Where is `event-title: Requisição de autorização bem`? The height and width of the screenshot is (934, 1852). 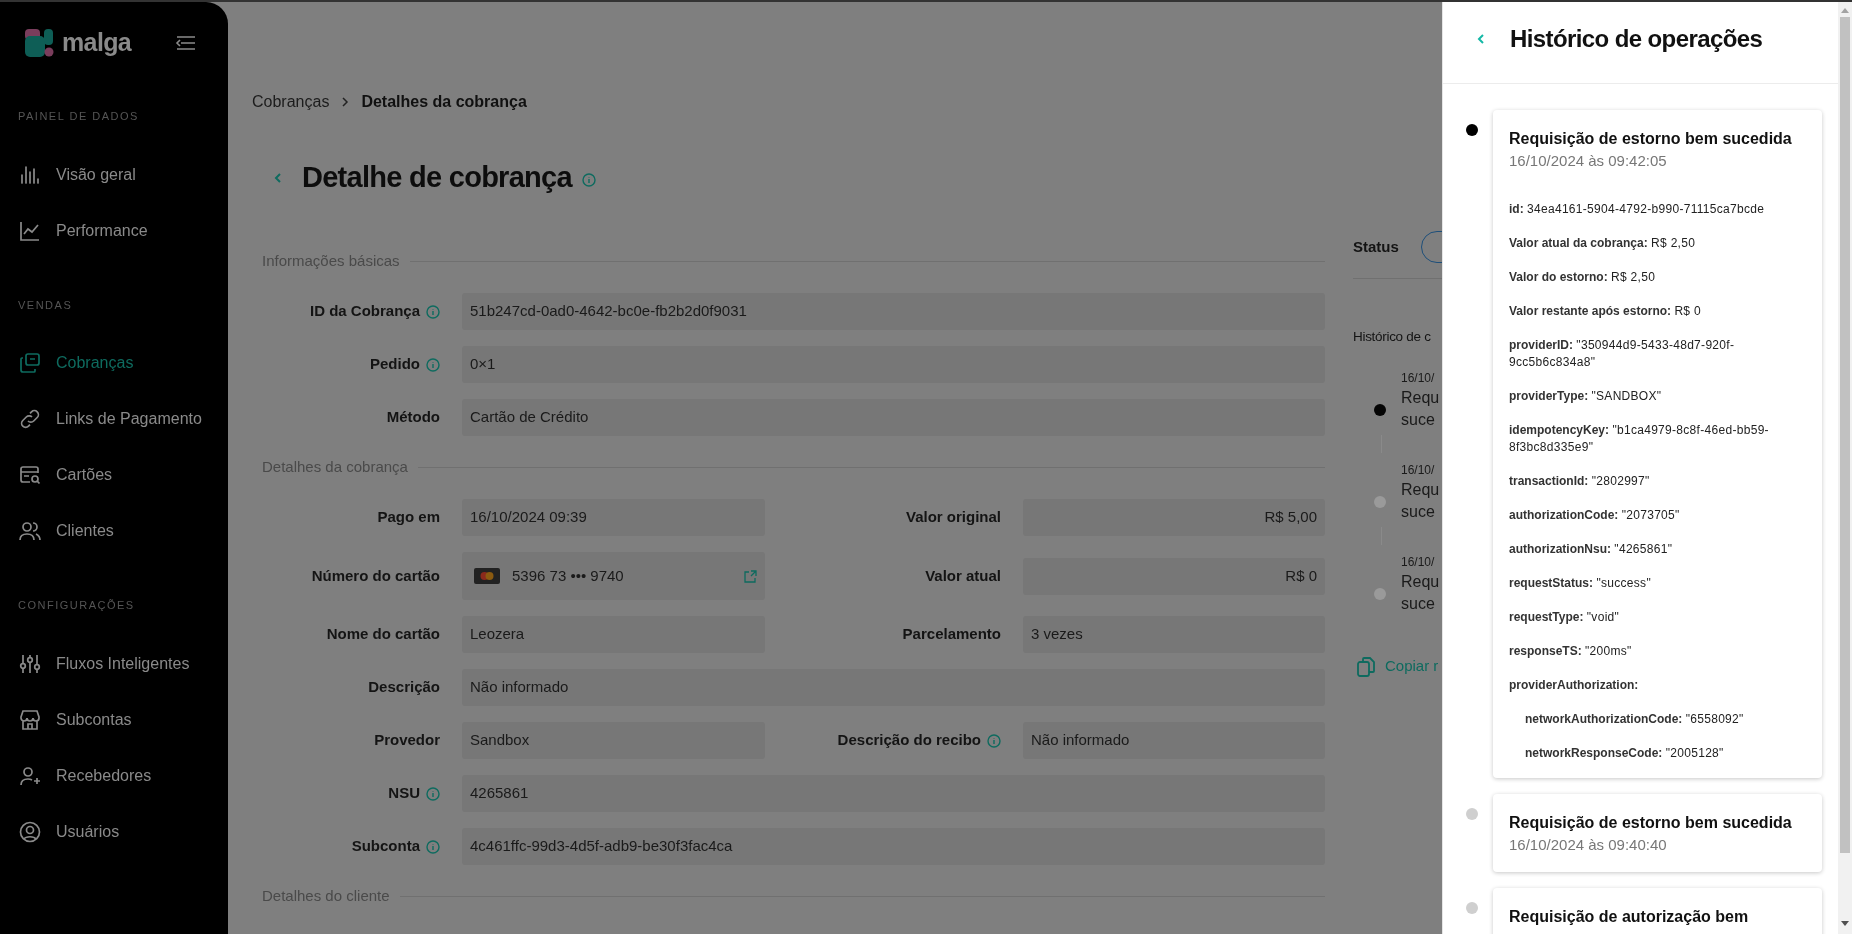
event-title: Requisição de autorização bem is located at coordinates (1629, 917).